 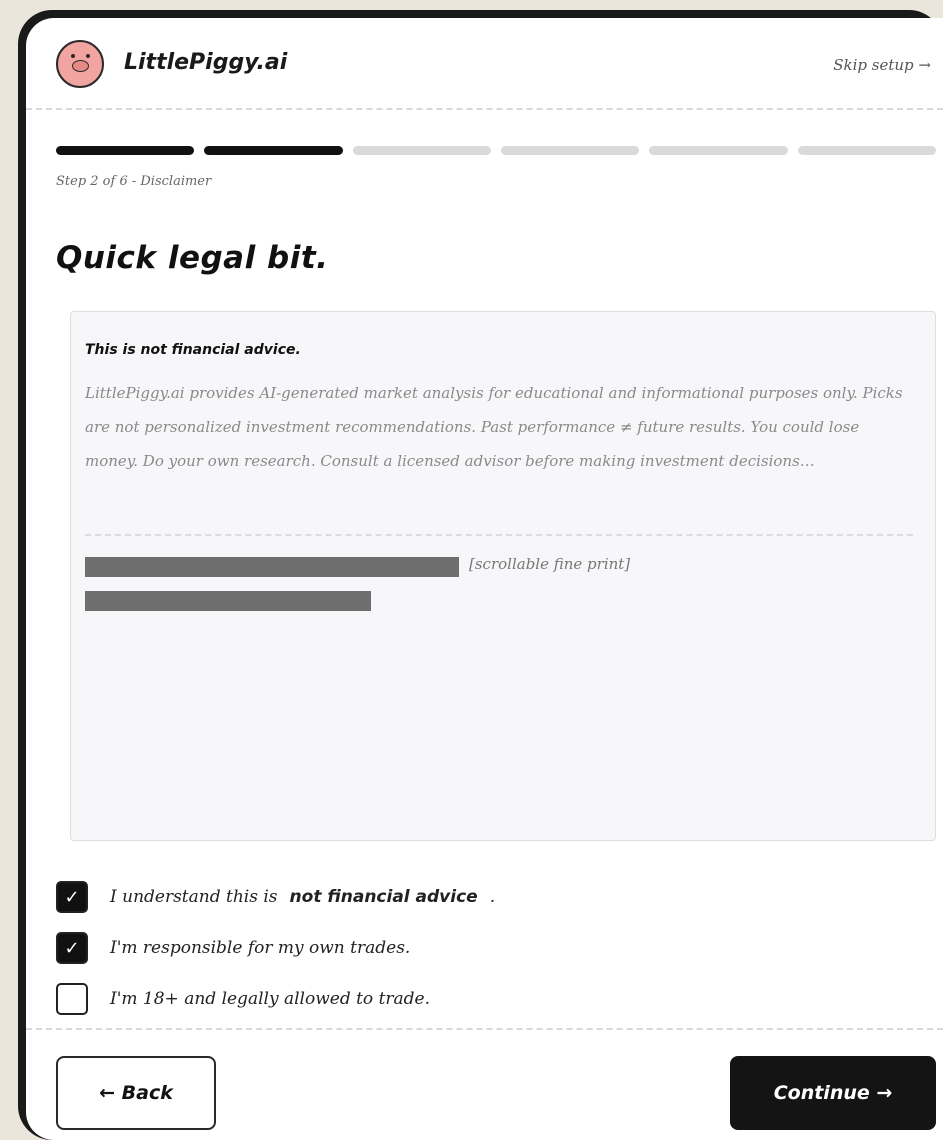 I want to click on agreement-checkbox, so click(x=72, y=999).